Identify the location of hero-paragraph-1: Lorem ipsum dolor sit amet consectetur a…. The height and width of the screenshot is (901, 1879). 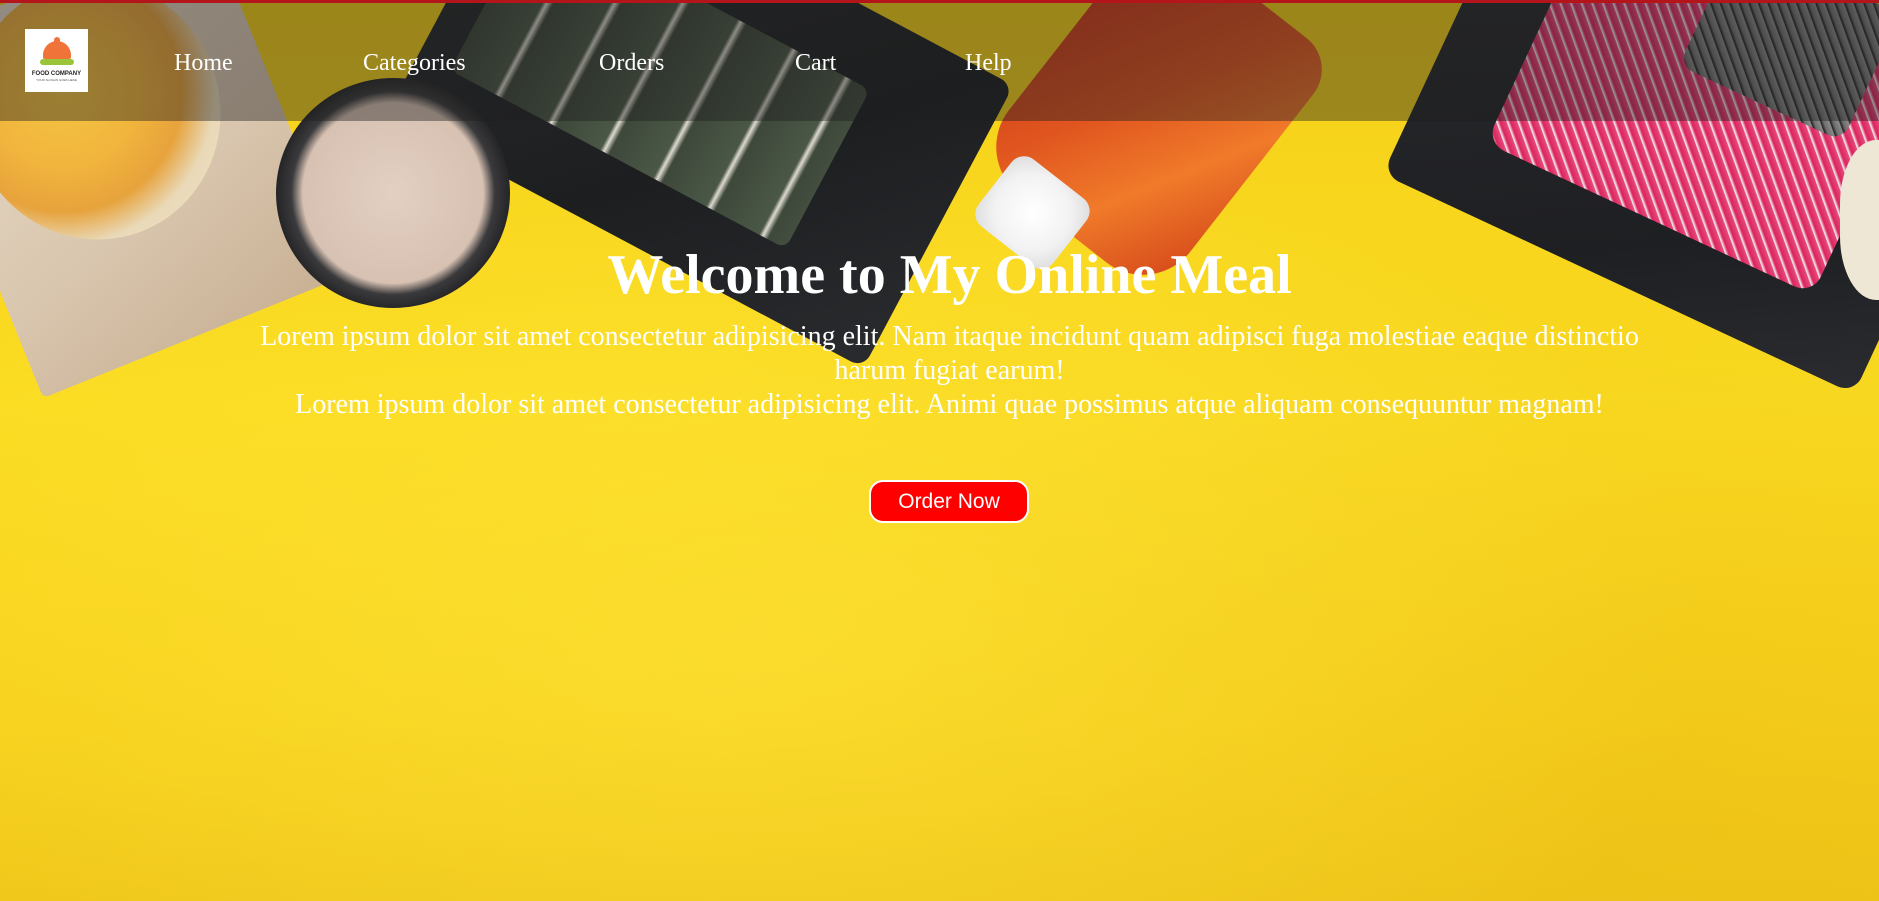
(949, 353).